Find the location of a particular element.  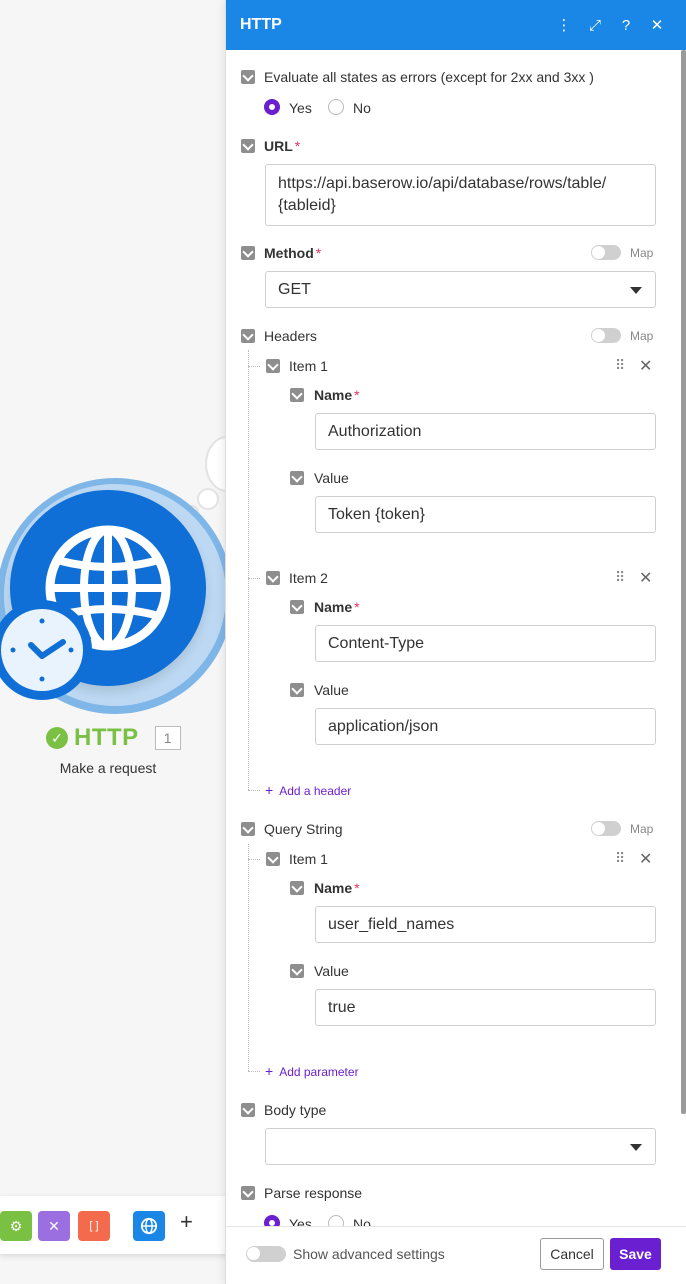

bottom-toolbar: ⚙ ✕ [ ] + is located at coordinates (120, 1225).